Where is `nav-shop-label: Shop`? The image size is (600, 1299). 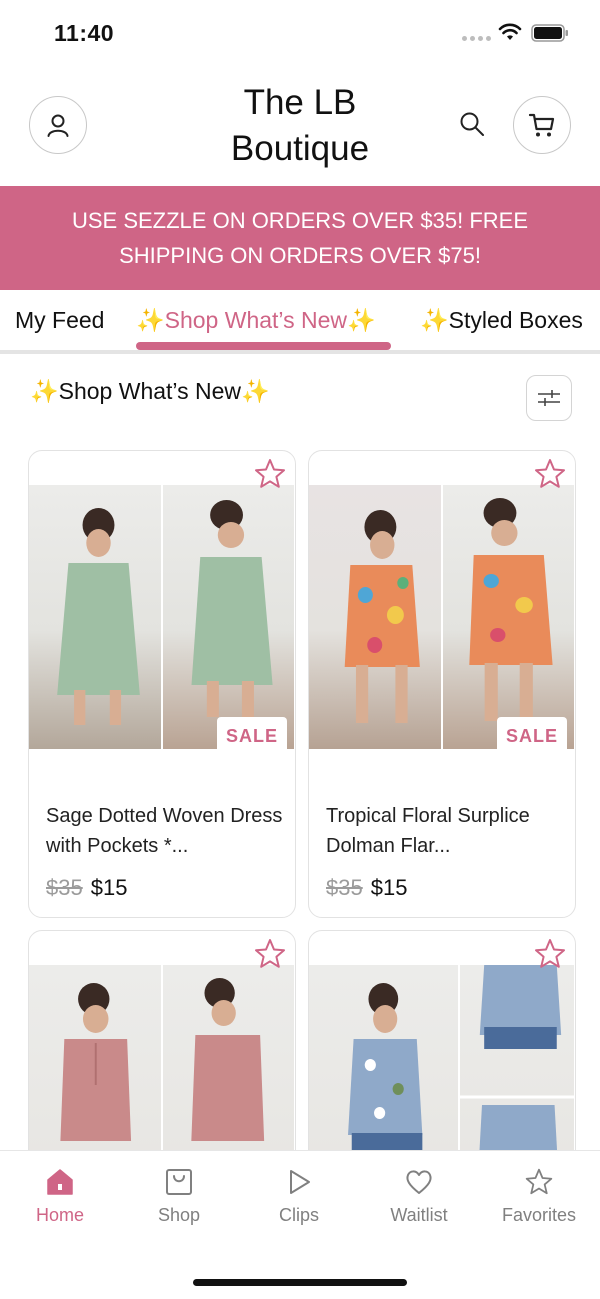 nav-shop-label: Shop is located at coordinates (179, 1215).